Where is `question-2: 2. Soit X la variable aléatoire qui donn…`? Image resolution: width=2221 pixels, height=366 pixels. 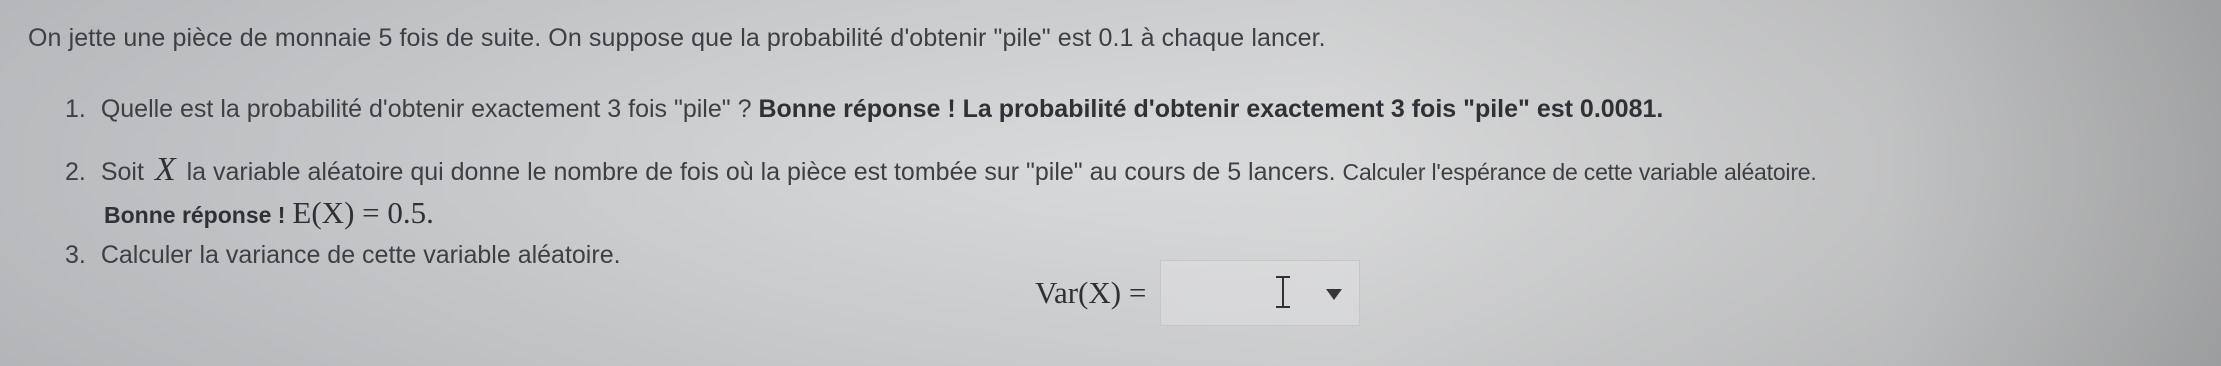 question-2: 2. Soit X la variable aléatoire qui donn… is located at coordinates (941, 170).